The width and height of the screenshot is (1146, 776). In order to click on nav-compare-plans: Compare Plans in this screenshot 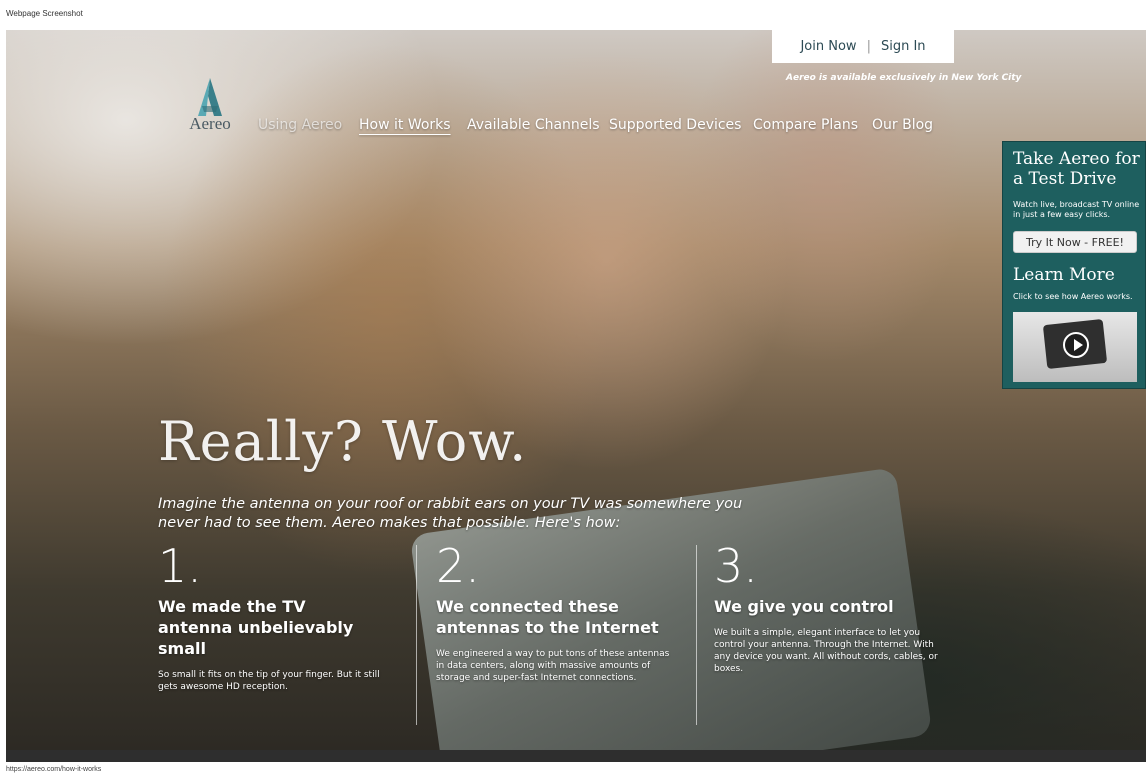, I will do `click(805, 125)`.